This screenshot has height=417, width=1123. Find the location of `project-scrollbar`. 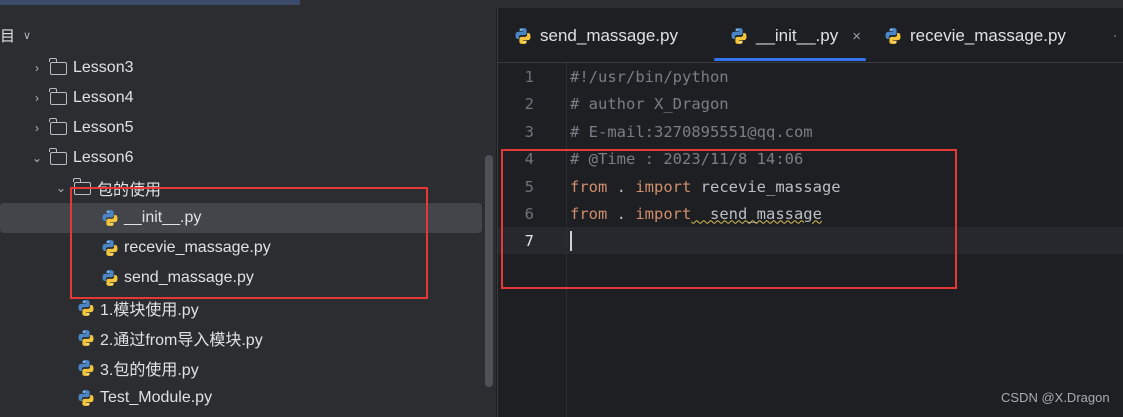

project-scrollbar is located at coordinates (489, 271).